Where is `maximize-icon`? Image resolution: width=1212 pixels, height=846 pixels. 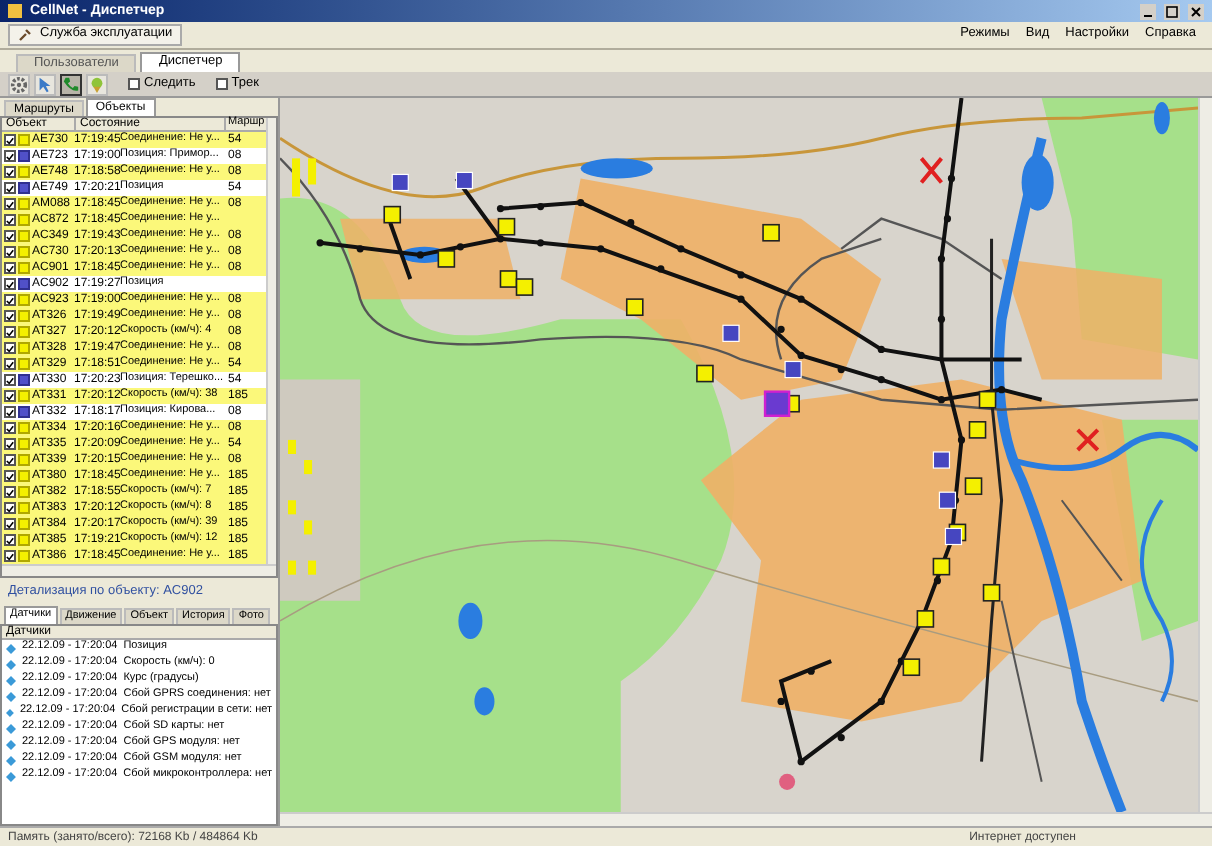
maximize-icon is located at coordinates (1172, 11).